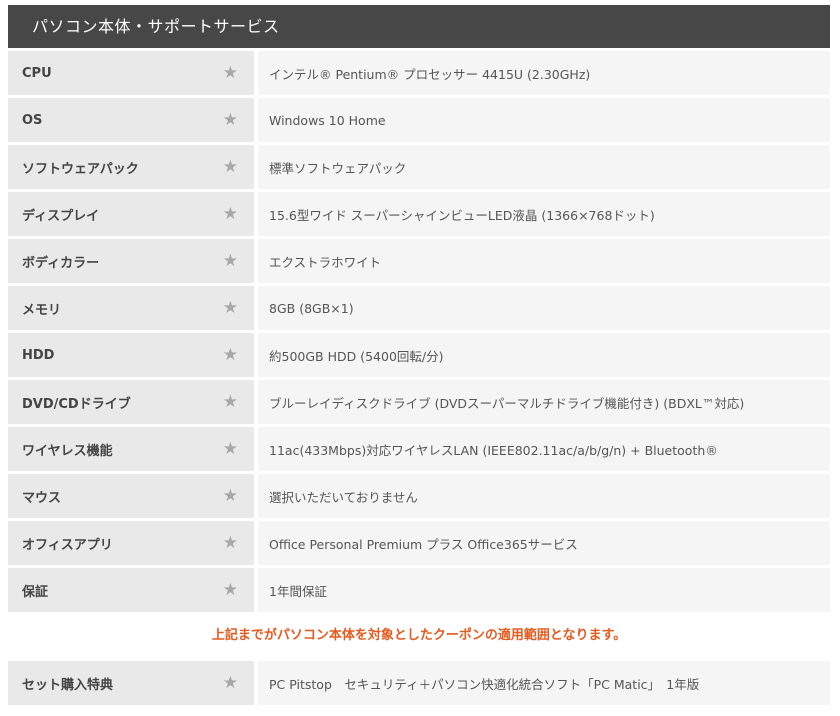 The height and width of the screenshot is (716, 840). What do you see at coordinates (38, 355) in the screenshot?
I see `spec-label: HDD` at bounding box center [38, 355].